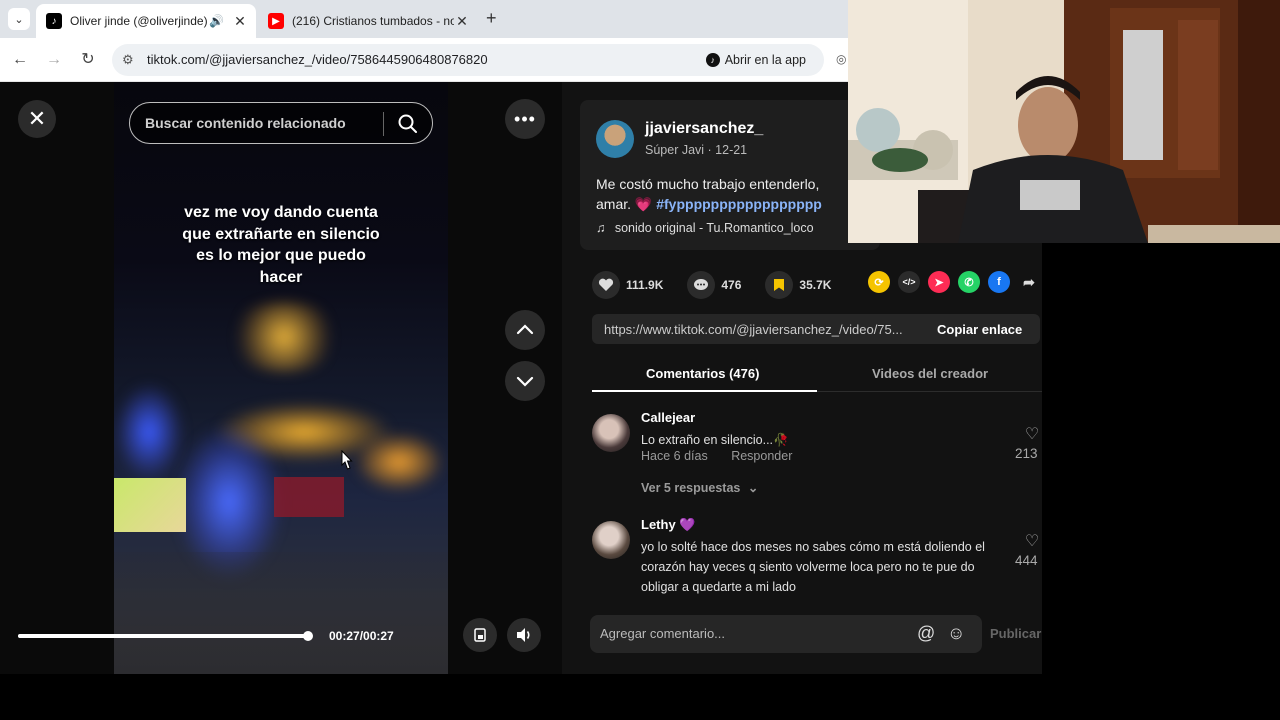  What do you see at coordinates (281, 255) in the screenshot?
I see `caption-line: es lo mejor que puedo` at bounding box center [281, 255].